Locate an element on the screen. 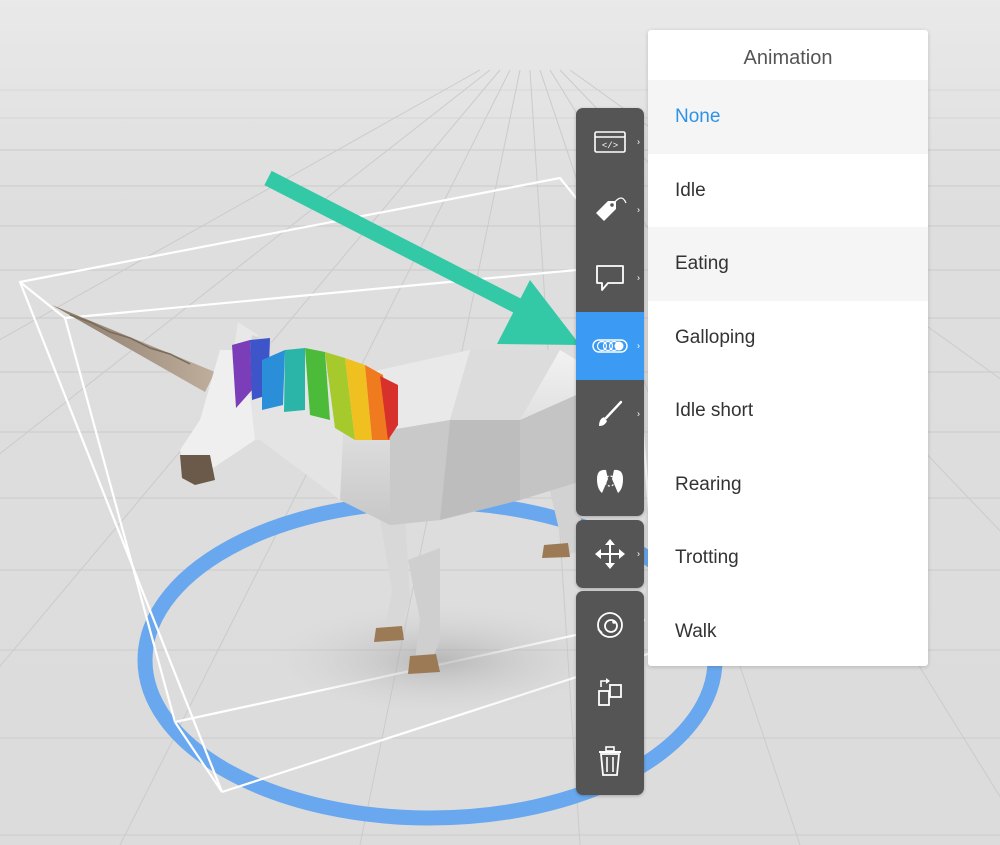  object-toolbar: </> › › › › › is located at coordinates (610, 312).